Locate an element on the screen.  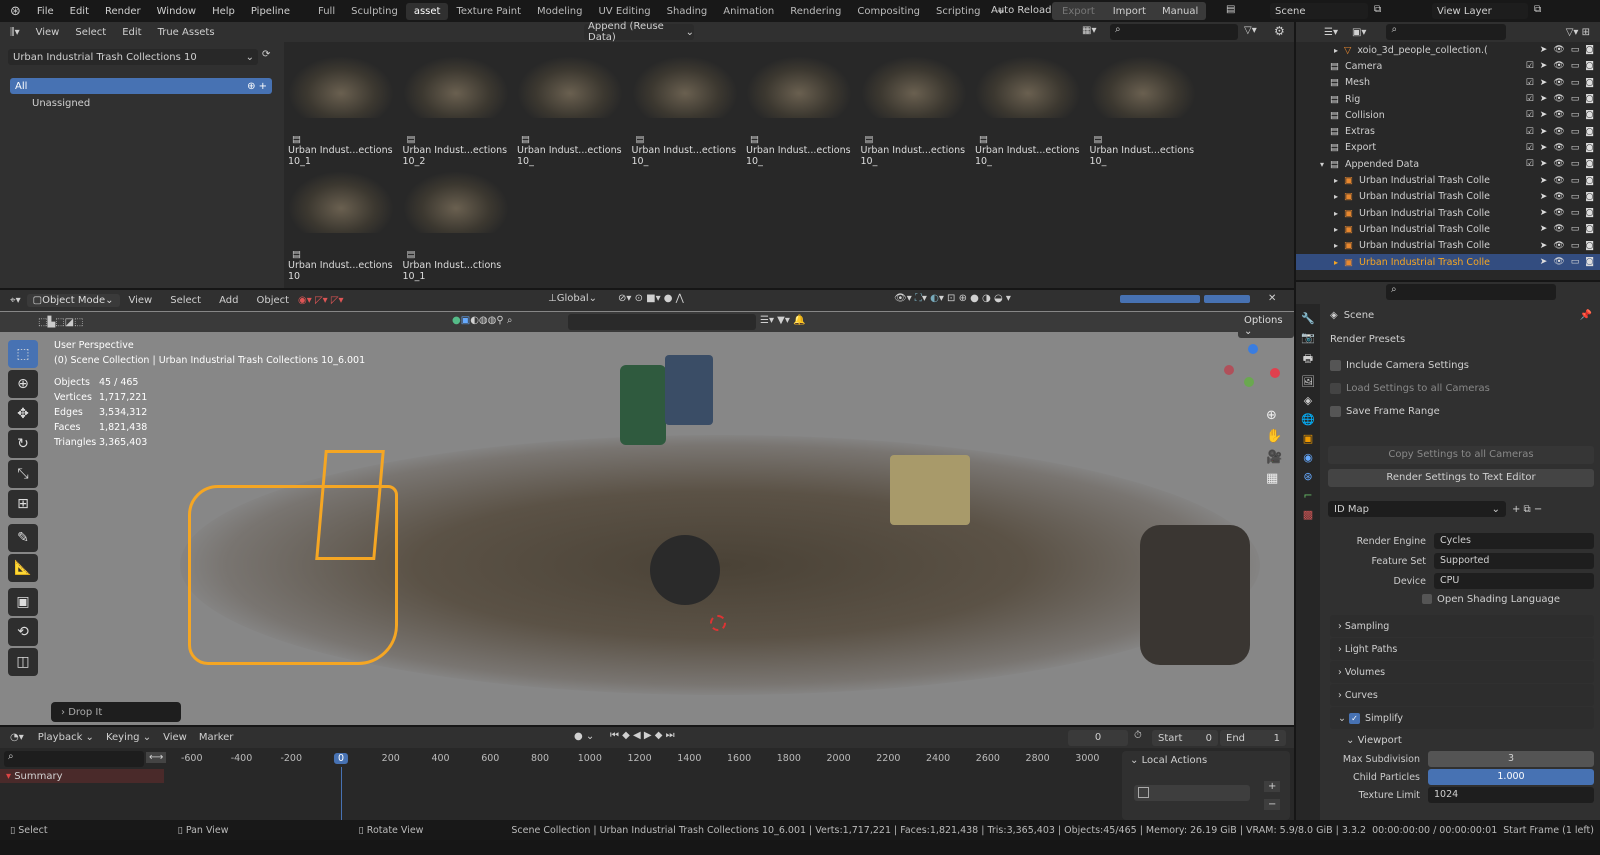
editor-type-icon: ⌖▾ is located at coordinates (13, 300).